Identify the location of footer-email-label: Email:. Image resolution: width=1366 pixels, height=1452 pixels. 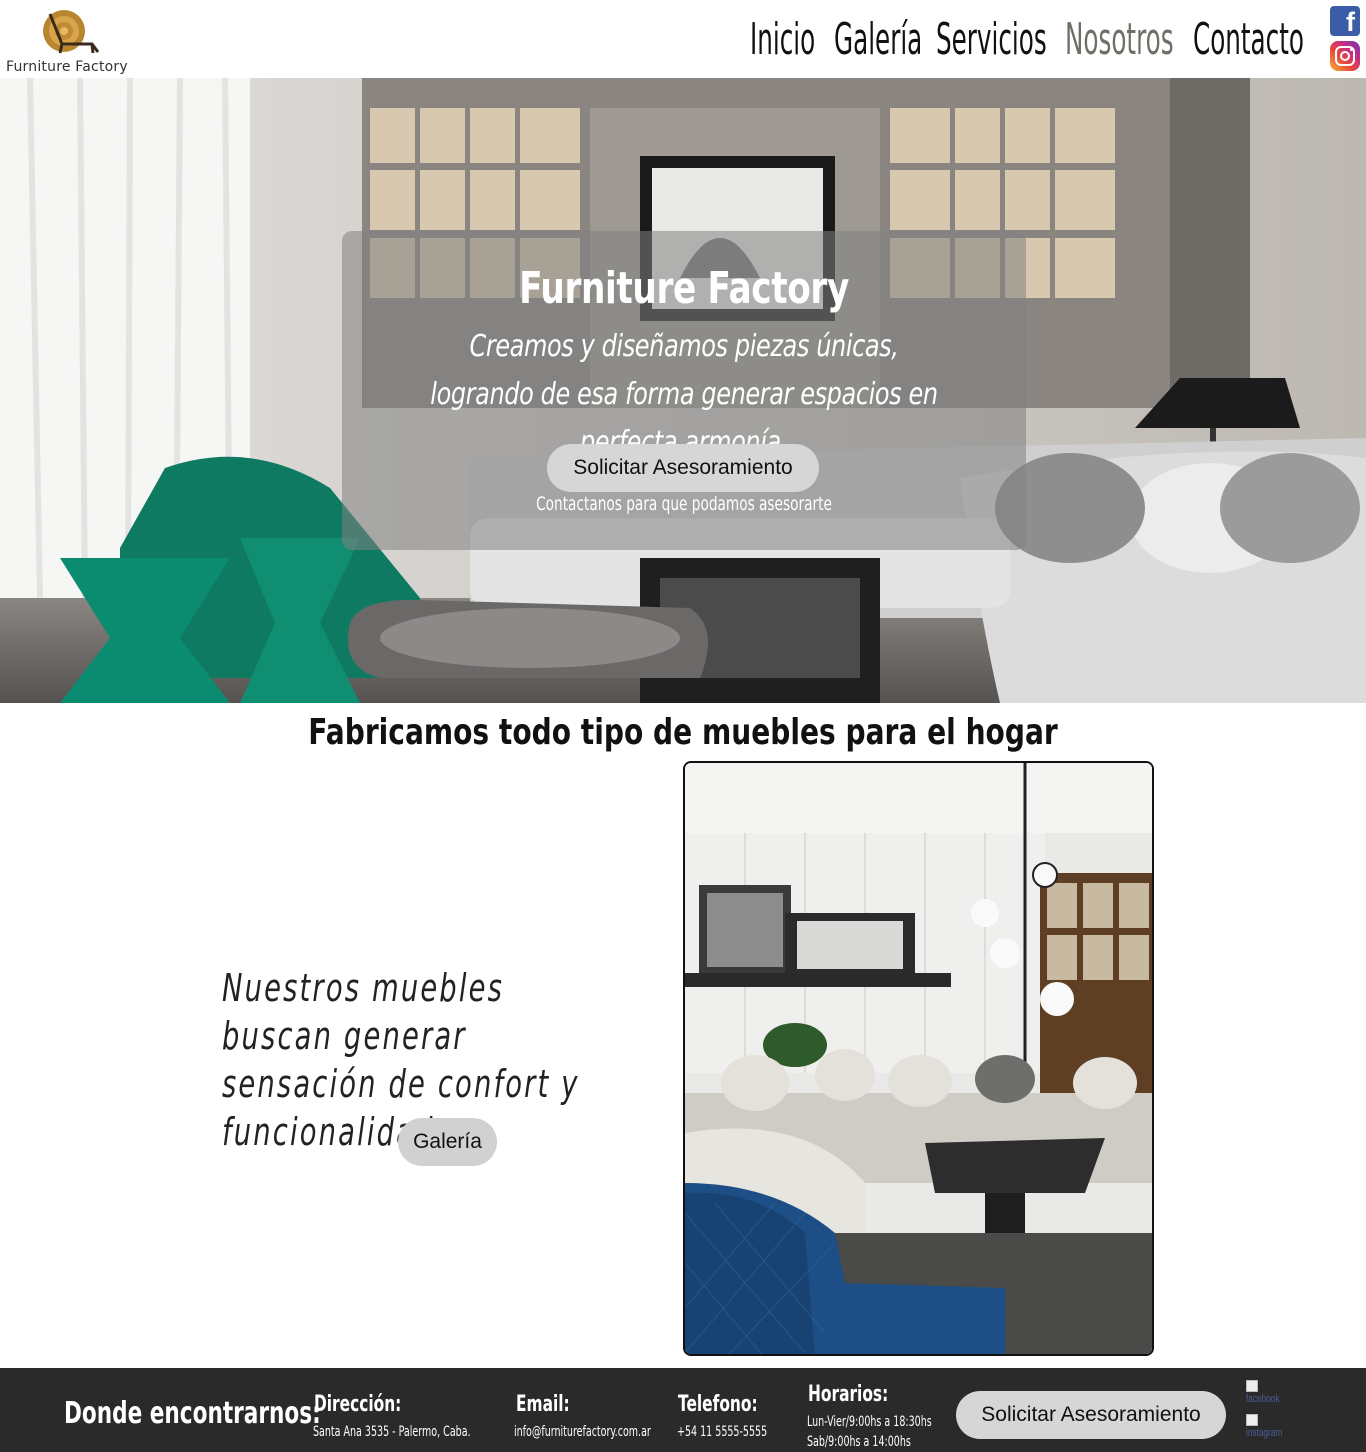
(543, 1404).